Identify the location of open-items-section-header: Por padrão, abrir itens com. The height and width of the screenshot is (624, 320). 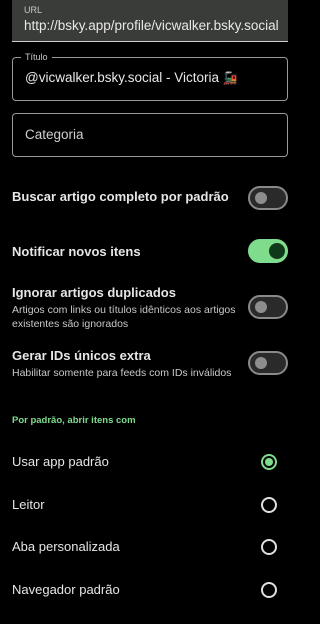
(74, 420).